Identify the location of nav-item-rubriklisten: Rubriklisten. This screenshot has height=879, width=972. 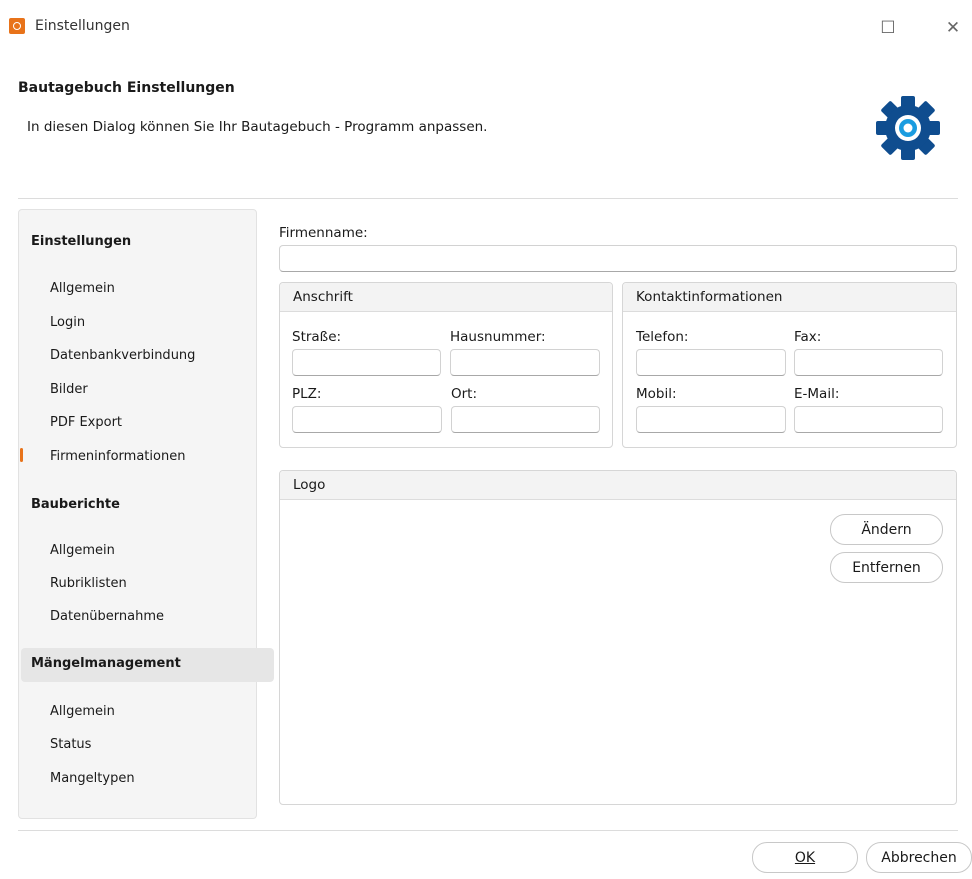
(88, 583).